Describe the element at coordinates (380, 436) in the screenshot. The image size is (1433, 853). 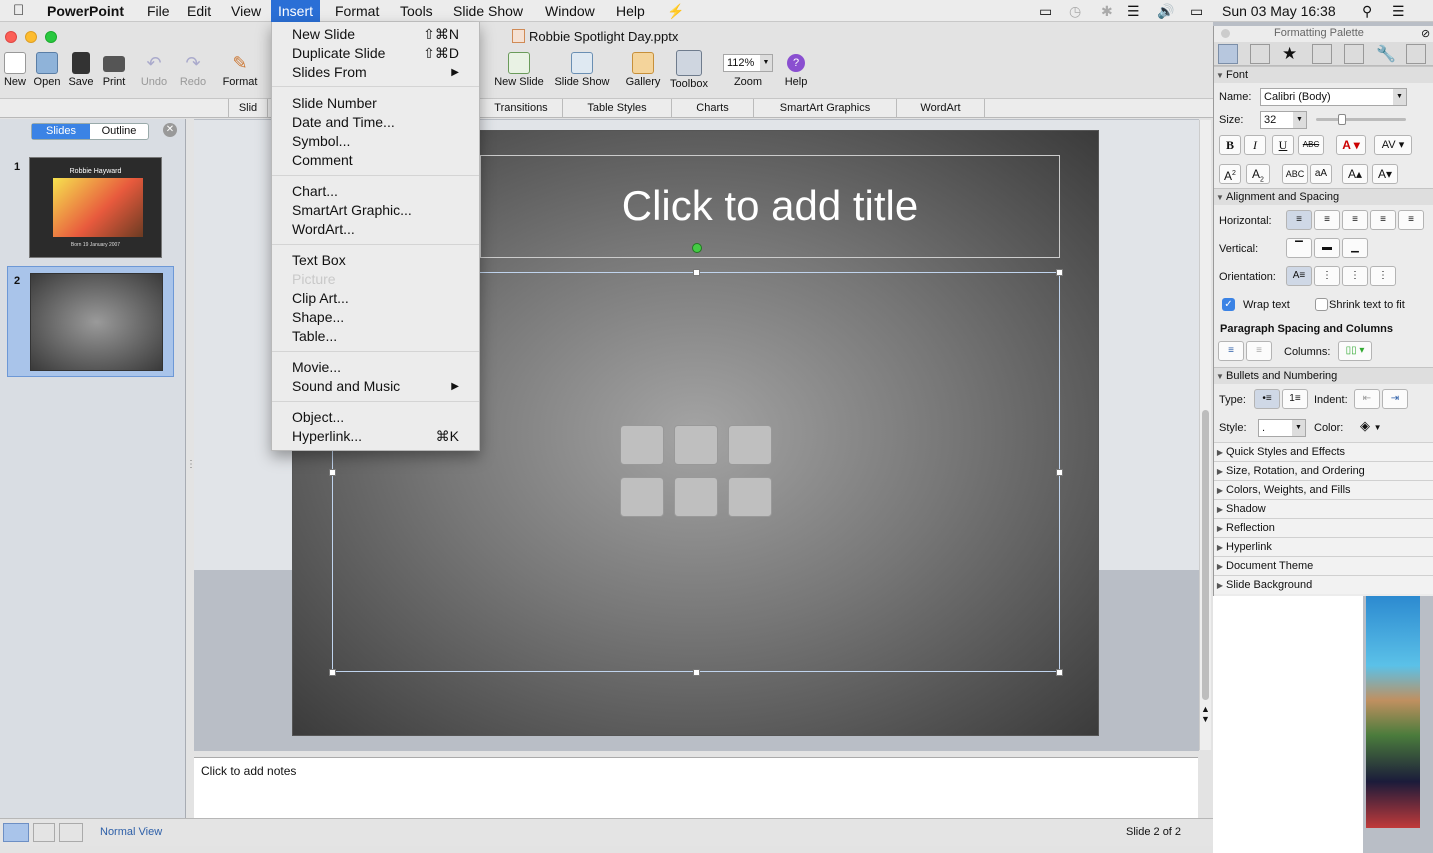
I see `menu-item-hyperlink: Hyperlink... ⌘K` at that location.